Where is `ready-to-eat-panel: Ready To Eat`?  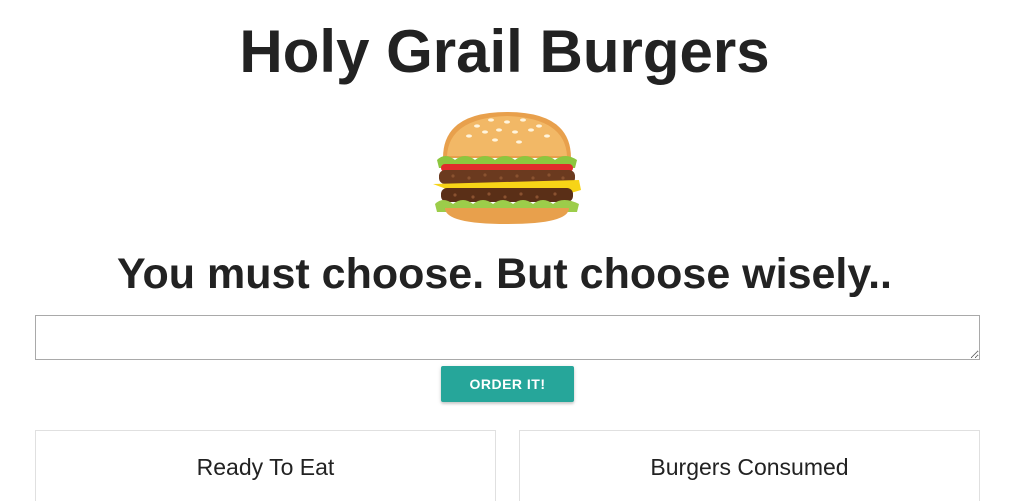
ready-to-eat-panel: Ready To Eat is located at coordinates (265, 465).